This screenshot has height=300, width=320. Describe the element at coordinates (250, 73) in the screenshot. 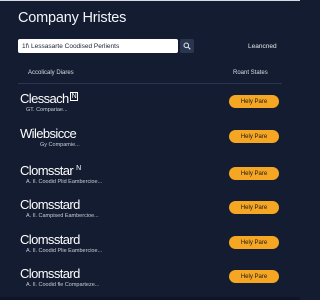

I see `column-header-right: Roant States` at that location.